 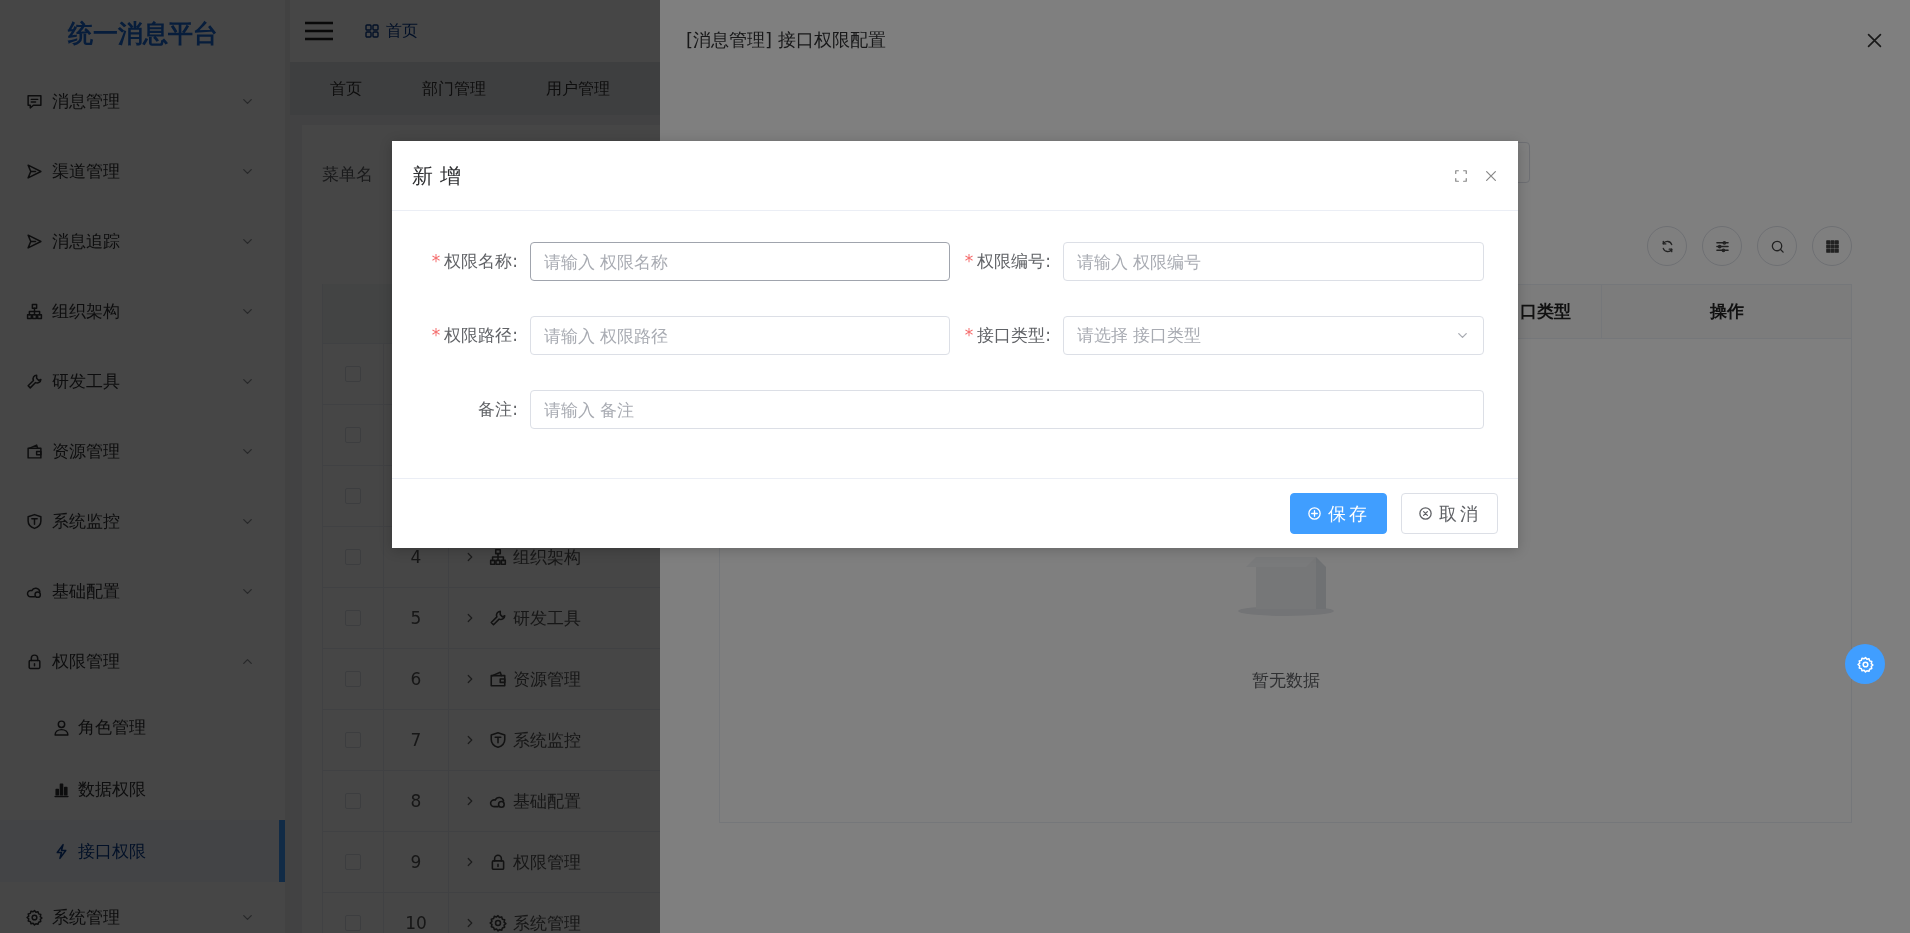 What do you see at coordinates (1273, 335) in the screenshot?
I see `select-field: 请选择 接口类型` at bounding box center [1273, 335].